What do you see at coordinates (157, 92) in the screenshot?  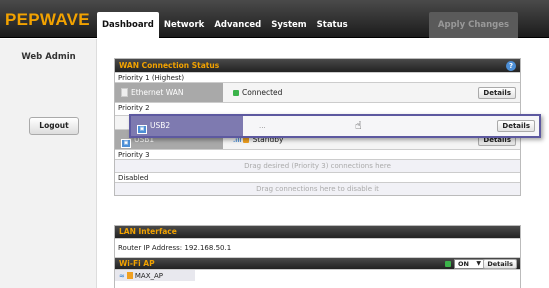 I see `ethernet-wan-label: Ethernet WAN` at bounding box center [157, 92].